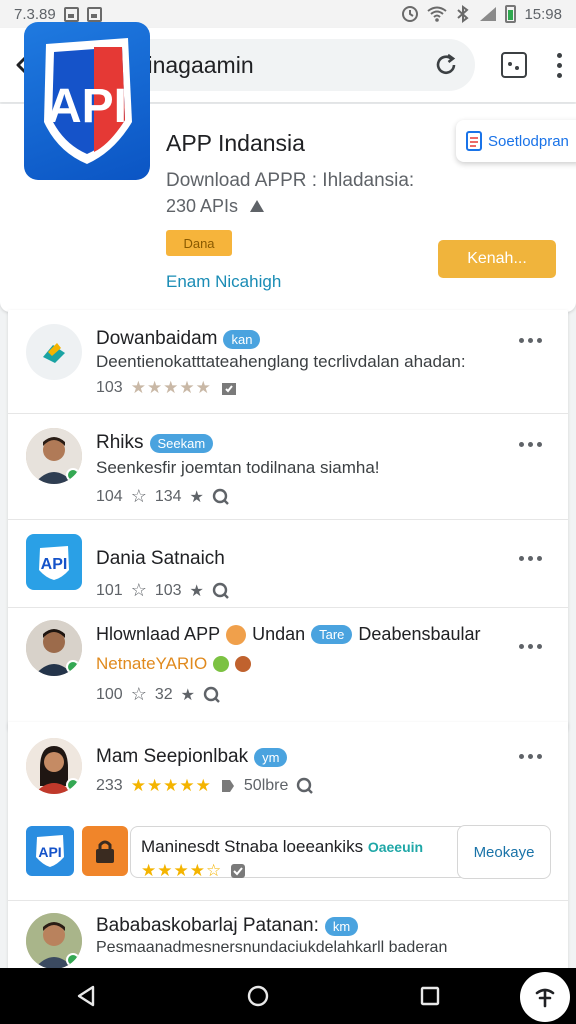 This screenshot has width=576, height=1024. What do you see at coordinates (182, 870) in the screenshot?
I see `star-rating: ★★★★☆` at bounding box center [182, 870].